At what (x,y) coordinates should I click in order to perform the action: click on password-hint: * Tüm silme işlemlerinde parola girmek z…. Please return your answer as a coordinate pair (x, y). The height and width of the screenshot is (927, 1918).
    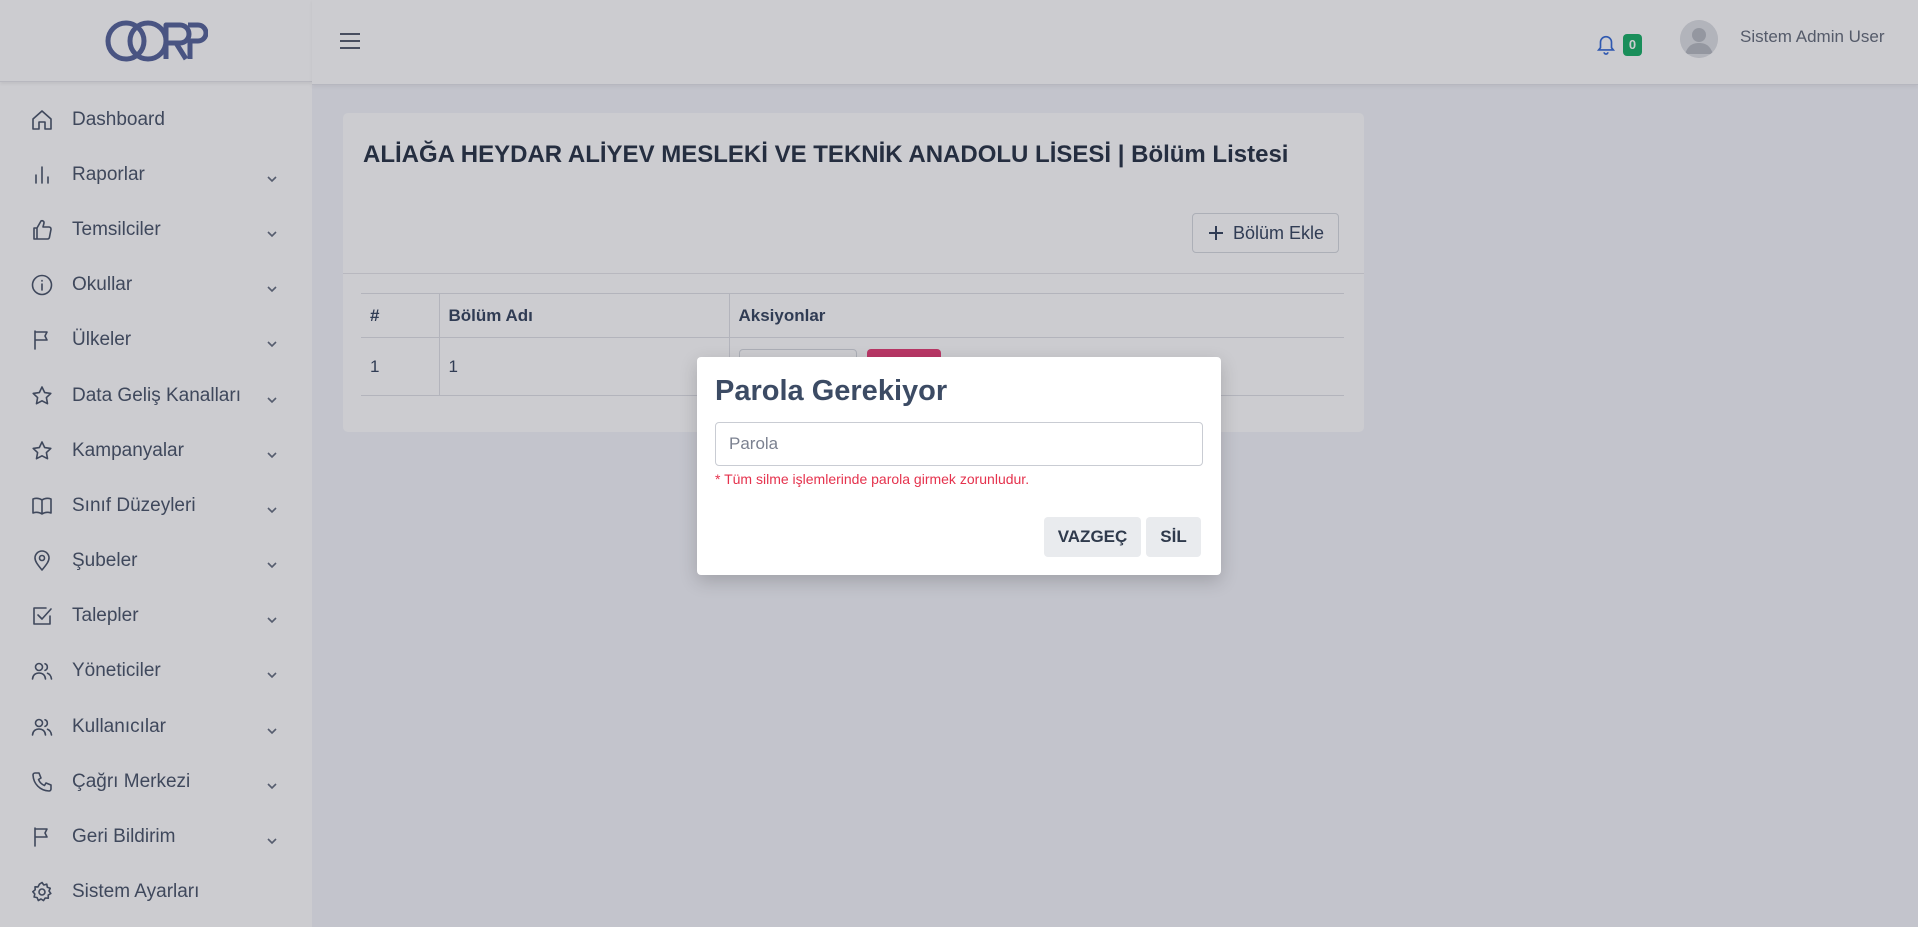
    Looking at the image, I should click on (872, 479).